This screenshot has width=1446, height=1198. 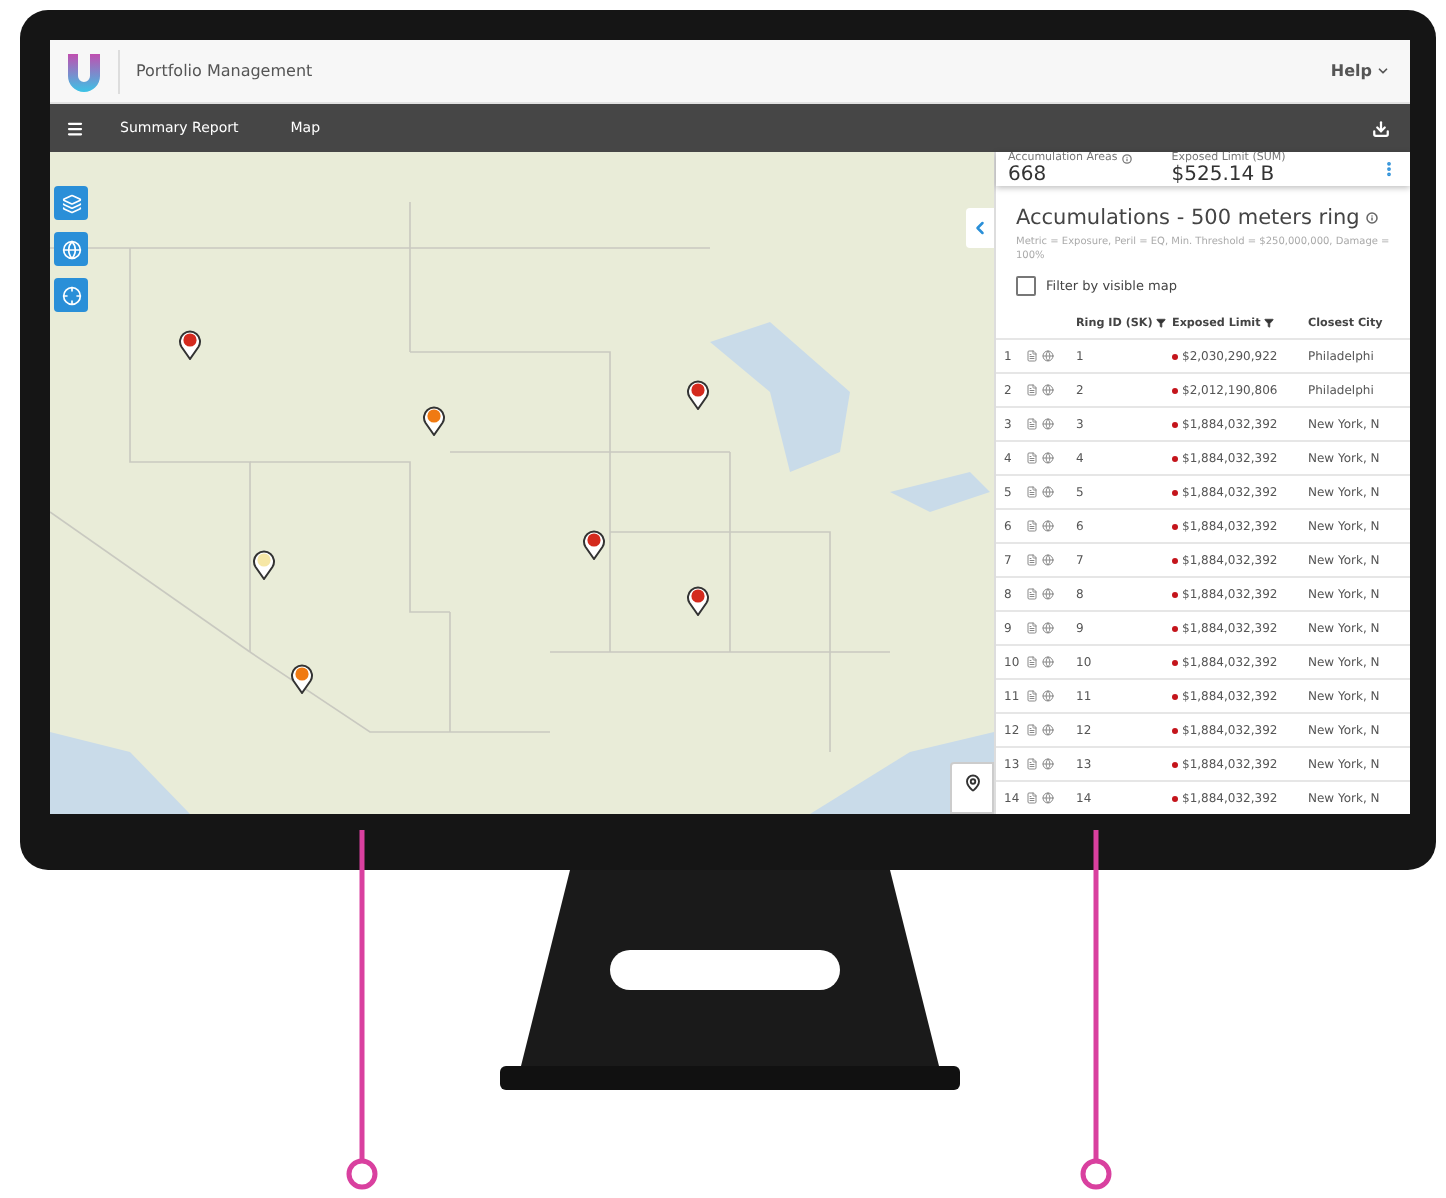 I want to click on locate-button, so click(x=972, y=788).